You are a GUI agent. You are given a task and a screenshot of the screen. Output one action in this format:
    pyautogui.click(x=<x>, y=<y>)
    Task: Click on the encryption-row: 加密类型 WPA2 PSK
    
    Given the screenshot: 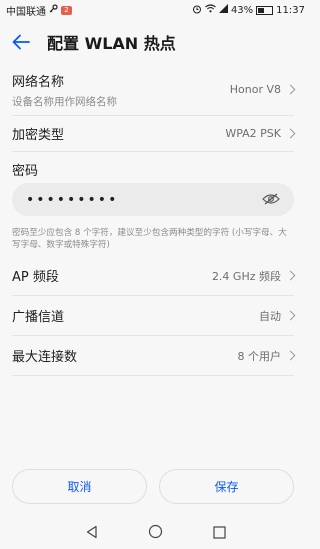 What is the action you would take?
    pyautogui.click(x=154, y=134)
    